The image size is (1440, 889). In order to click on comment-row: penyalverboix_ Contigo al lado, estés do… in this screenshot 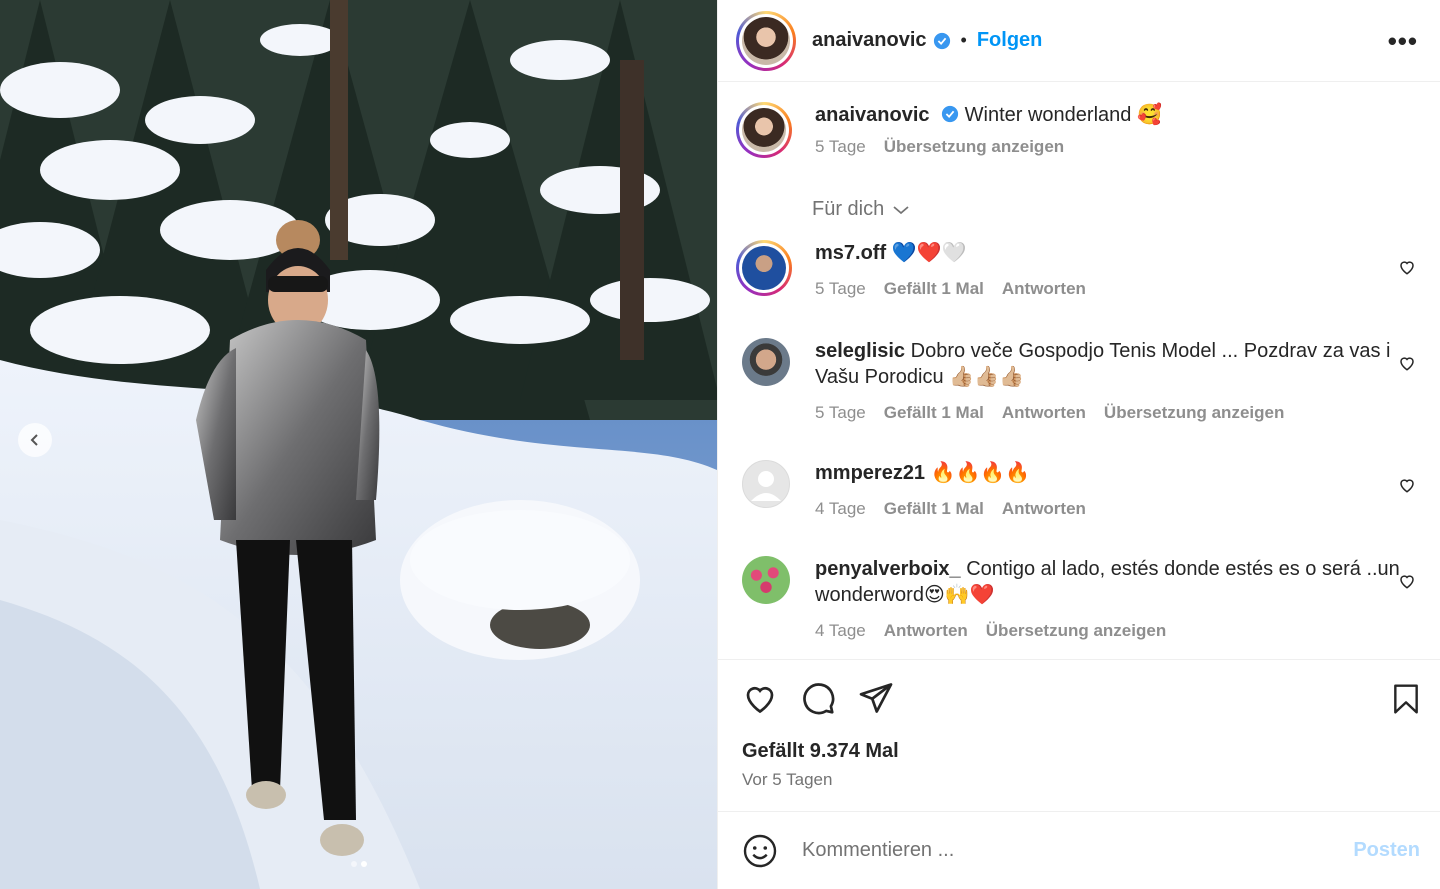, I will do `click(1081, 600)`.